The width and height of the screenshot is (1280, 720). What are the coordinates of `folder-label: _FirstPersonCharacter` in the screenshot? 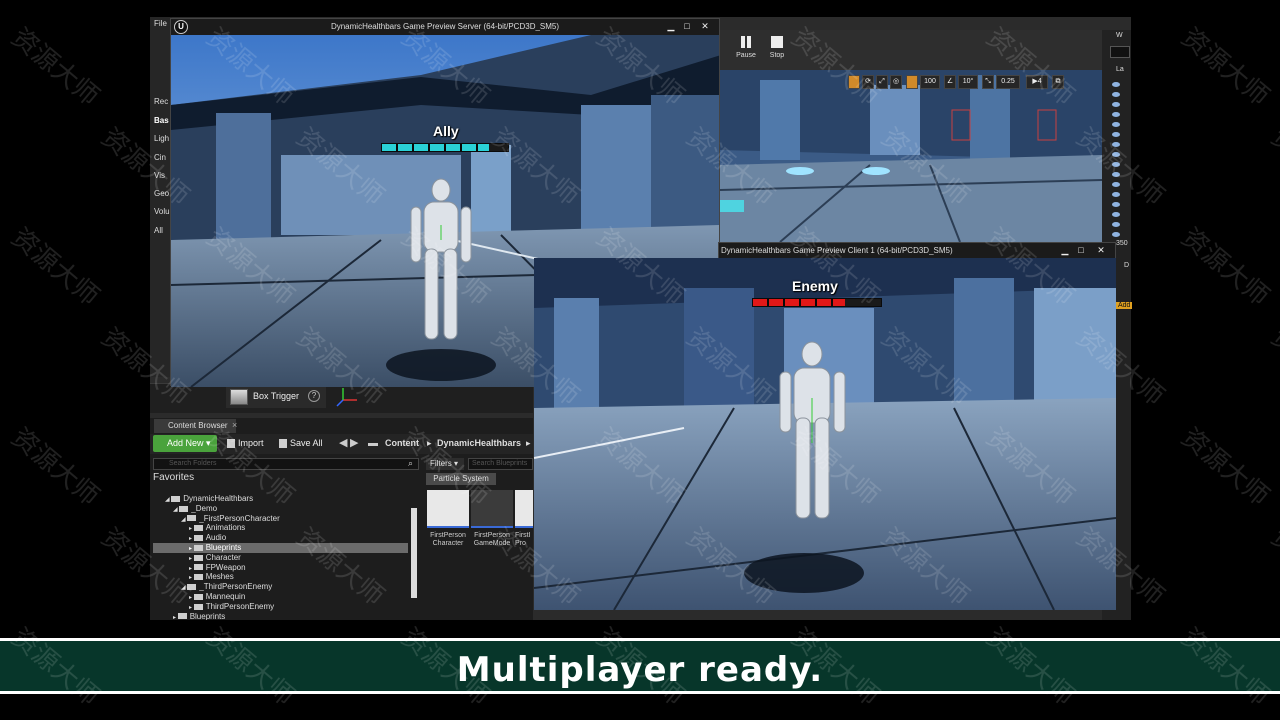 It's located at (239, 518).